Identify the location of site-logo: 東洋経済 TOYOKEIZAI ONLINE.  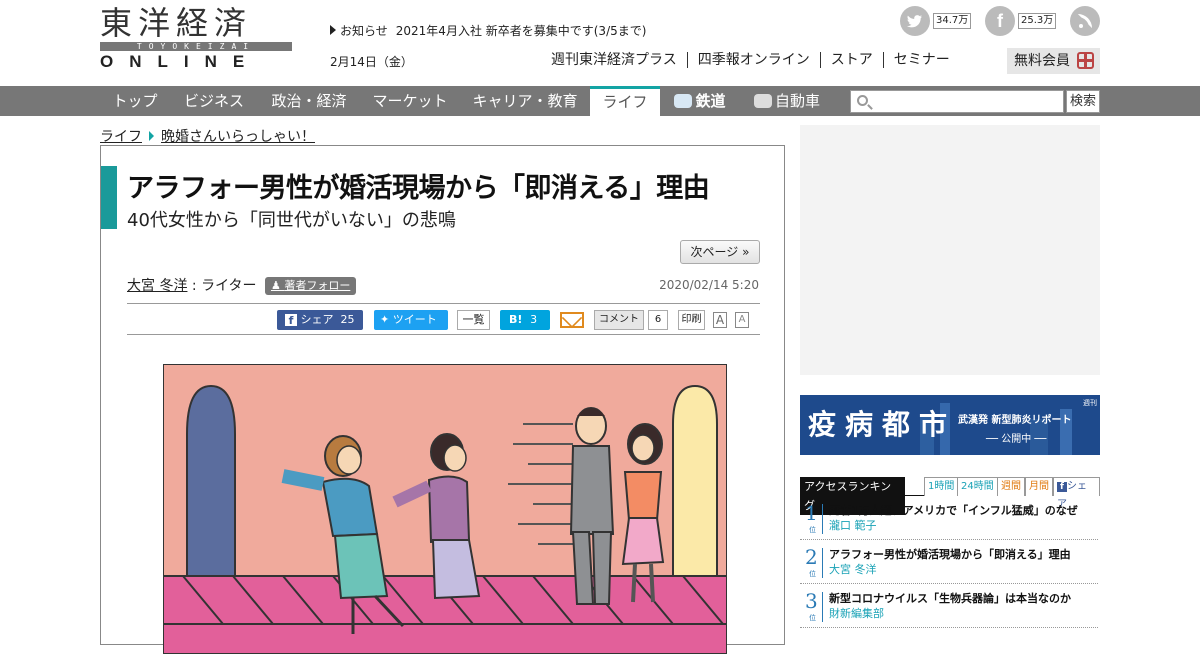
(196, 39).